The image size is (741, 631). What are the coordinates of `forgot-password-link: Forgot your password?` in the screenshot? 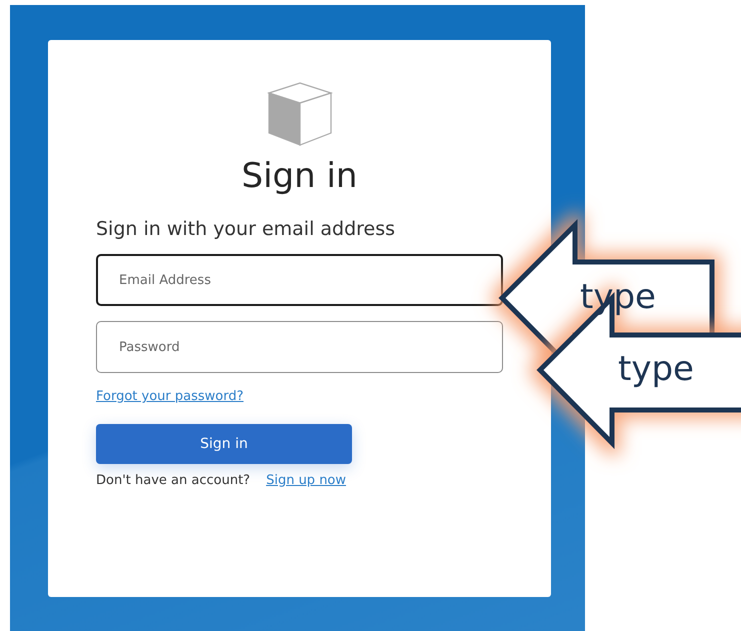 It's located at (170, 396).